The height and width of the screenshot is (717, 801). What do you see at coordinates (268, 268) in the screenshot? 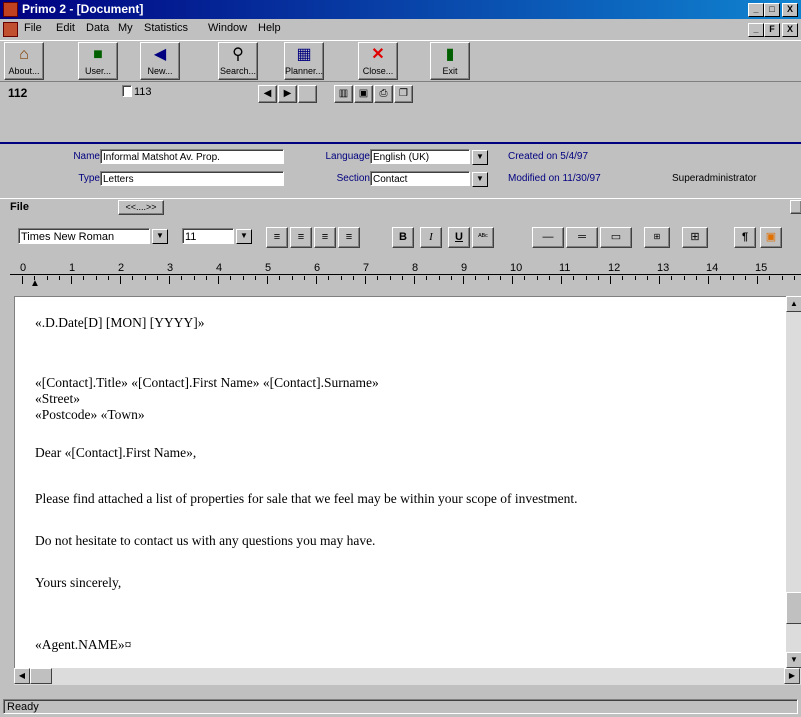
I see `ruler-mark: 5` at bounding box center [268, 268].